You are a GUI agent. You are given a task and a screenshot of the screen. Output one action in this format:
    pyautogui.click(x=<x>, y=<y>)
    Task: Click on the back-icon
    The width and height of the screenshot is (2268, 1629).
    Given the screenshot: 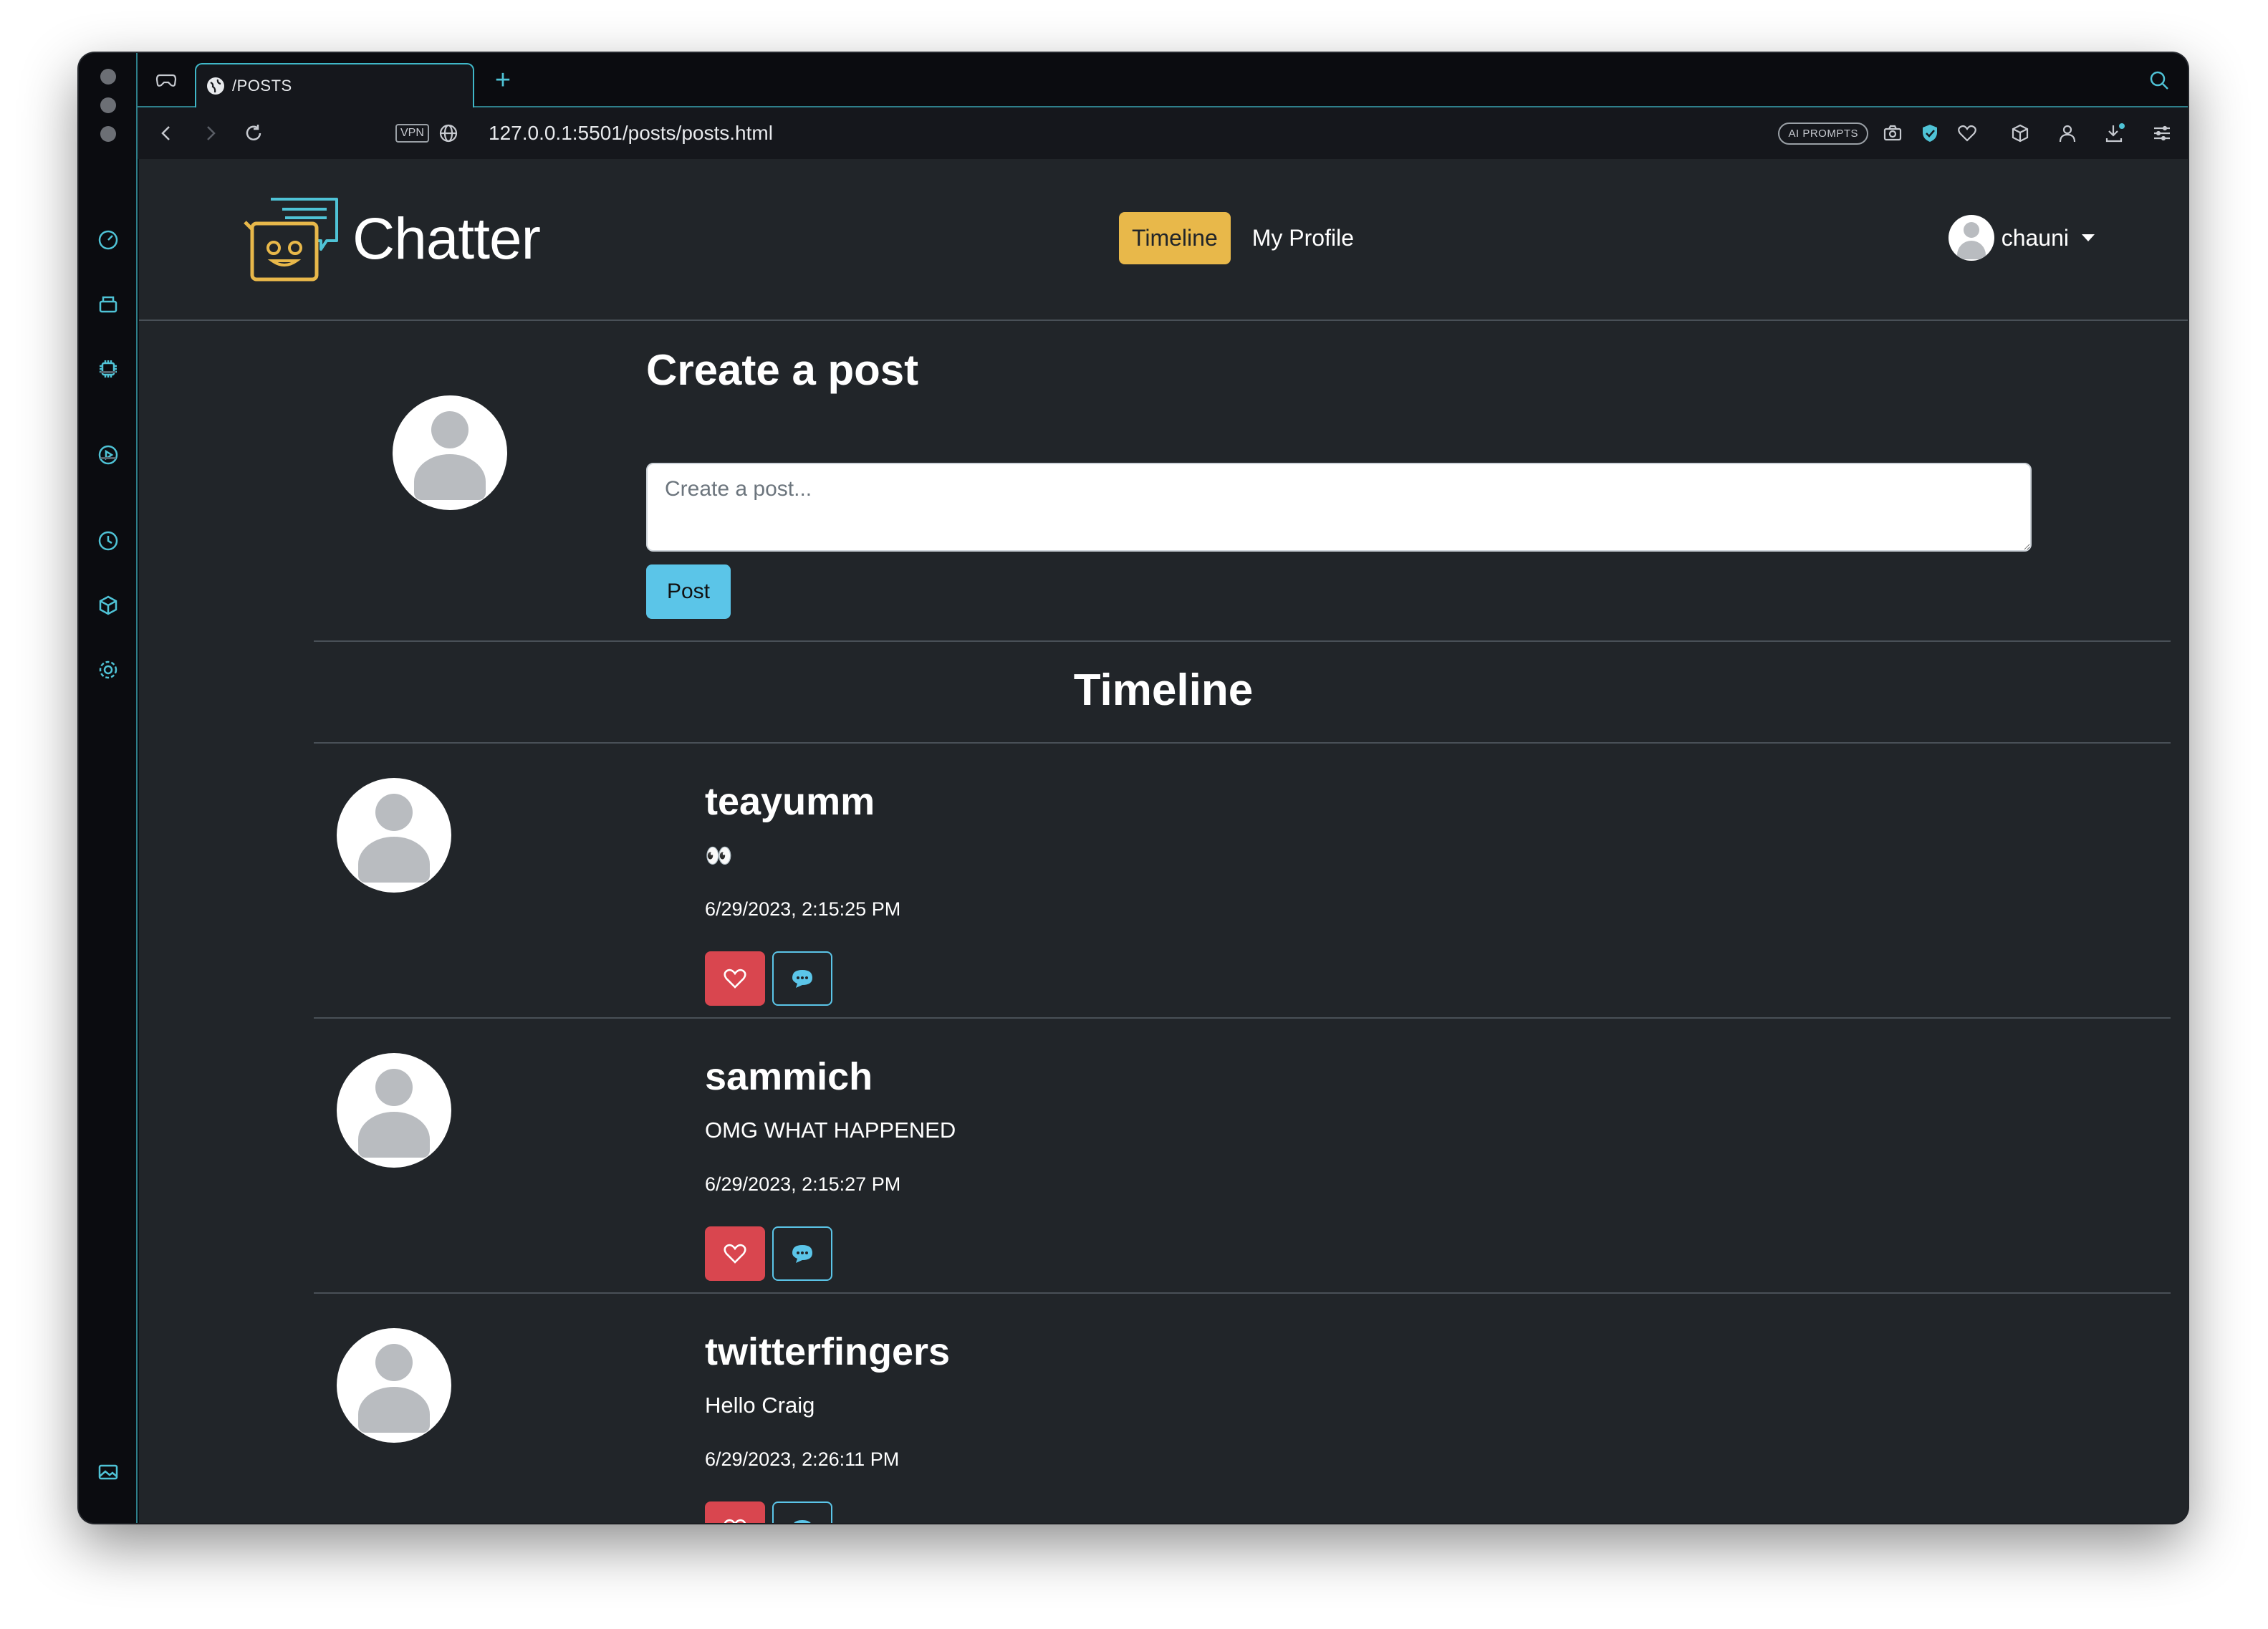 What is the action you would take?
    pyautogui.click(x=166, y=133)
    